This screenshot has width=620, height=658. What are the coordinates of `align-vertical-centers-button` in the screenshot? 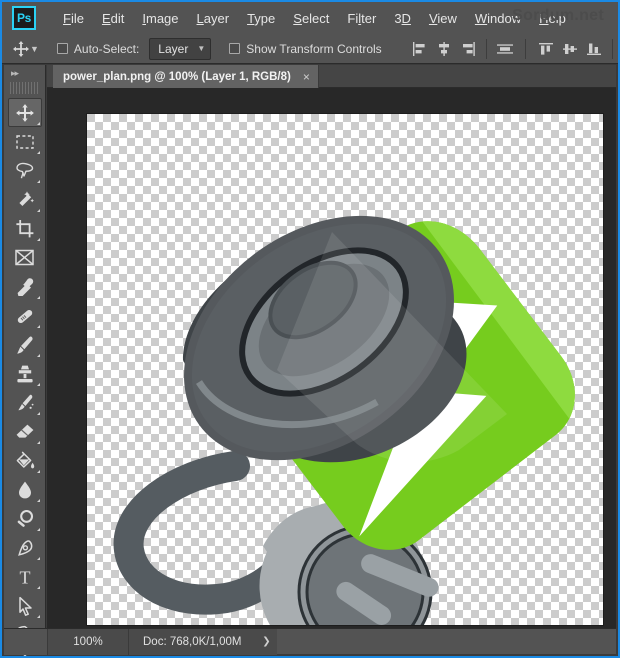 It's located at (570, 49).